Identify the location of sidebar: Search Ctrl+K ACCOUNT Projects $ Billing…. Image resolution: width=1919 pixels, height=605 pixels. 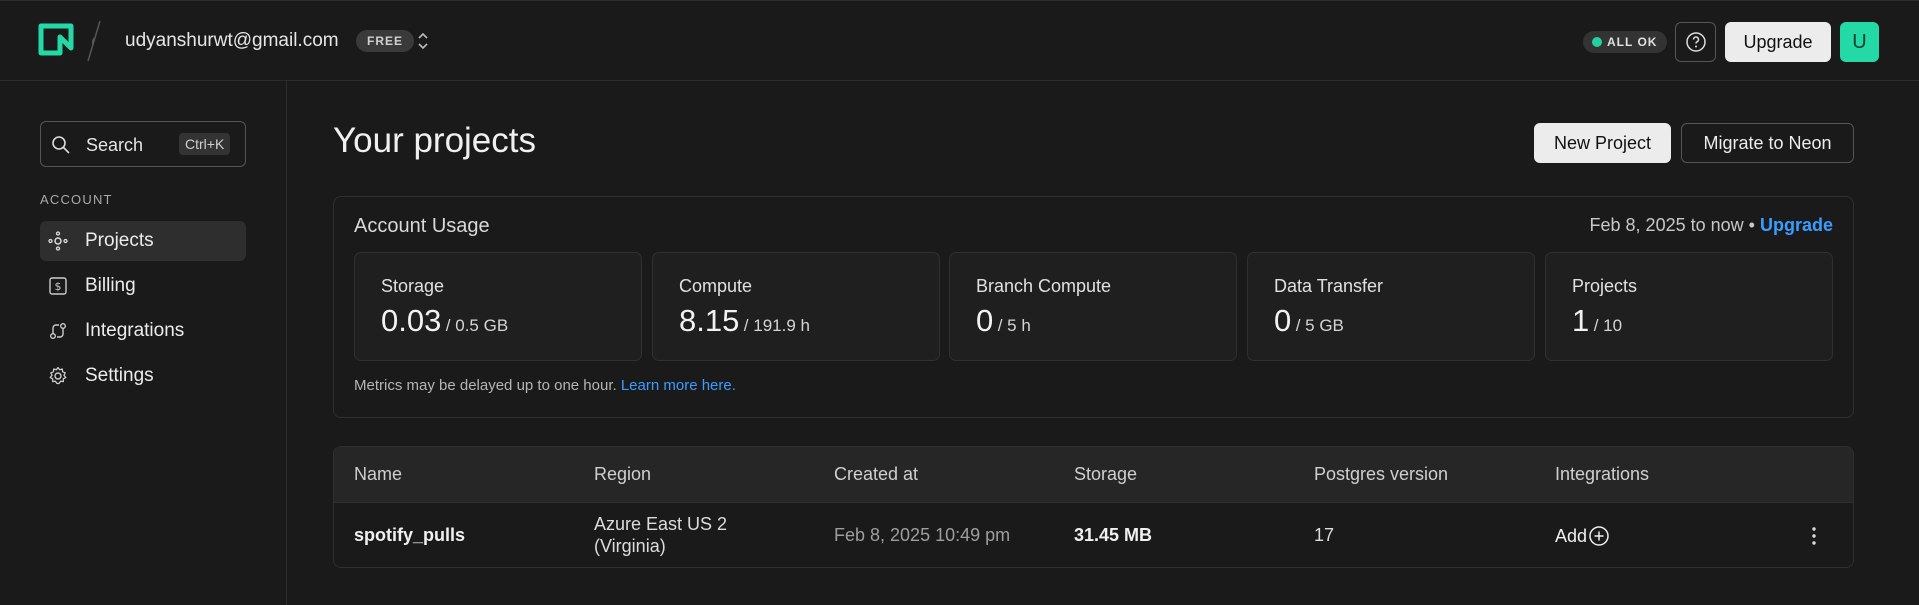
(143, 343).